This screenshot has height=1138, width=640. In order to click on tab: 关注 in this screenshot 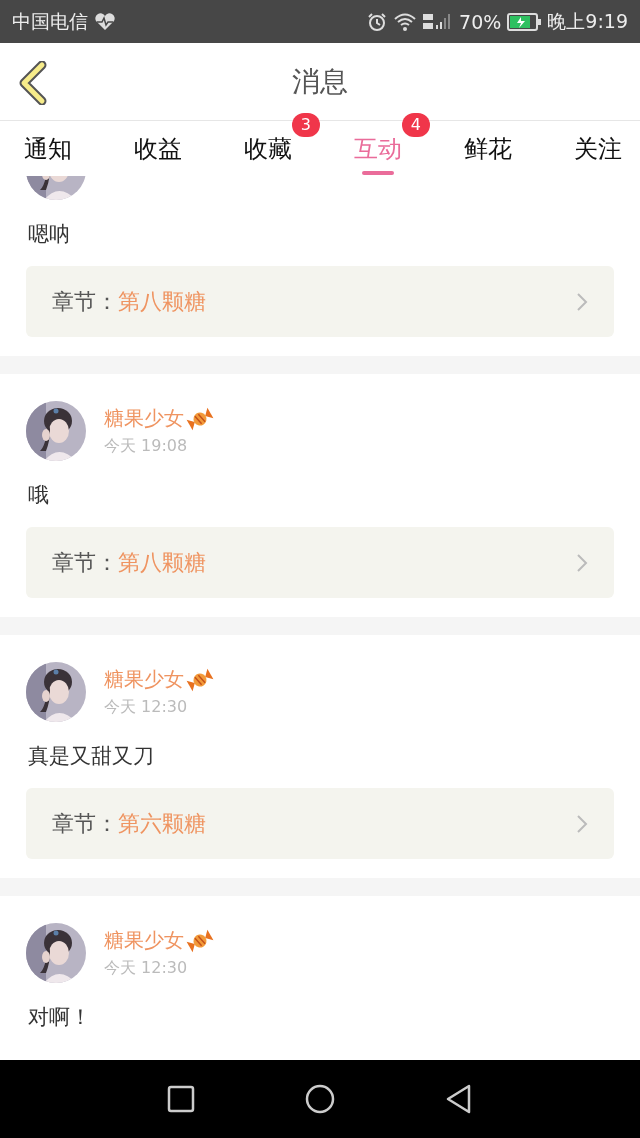, I will do `click(598, 148)`.